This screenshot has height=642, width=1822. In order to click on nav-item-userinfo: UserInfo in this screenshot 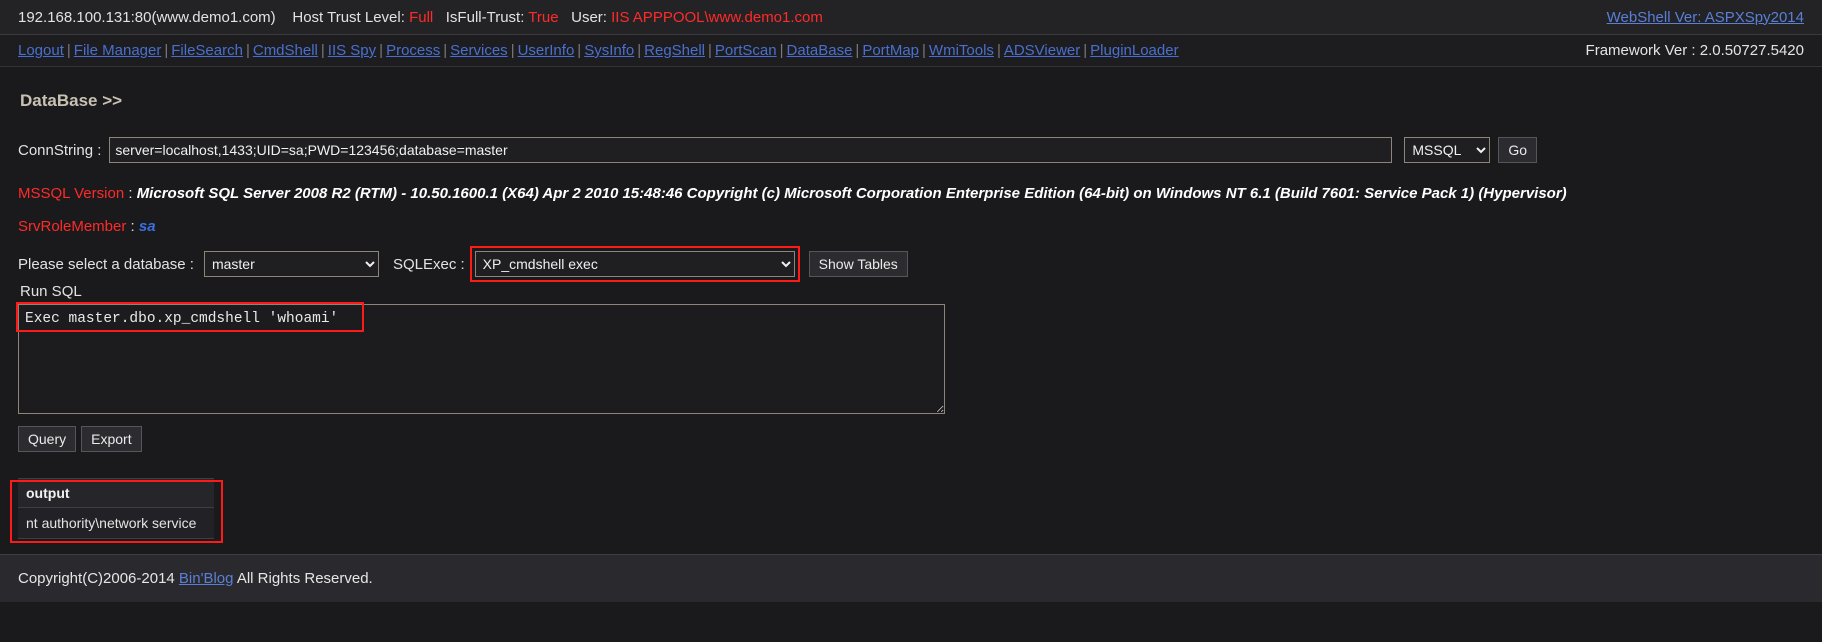, I will do `click(546, 50)`.